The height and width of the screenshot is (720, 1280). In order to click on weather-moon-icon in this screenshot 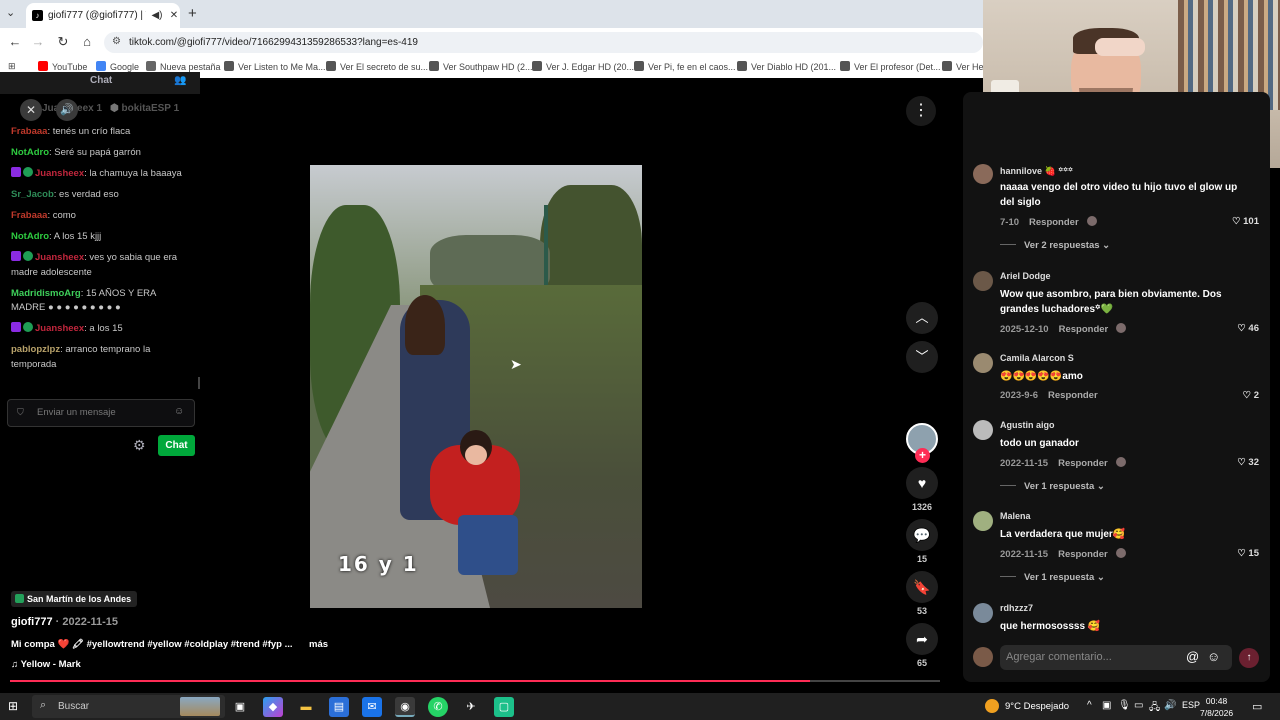, I will do `click(992, 706)`.